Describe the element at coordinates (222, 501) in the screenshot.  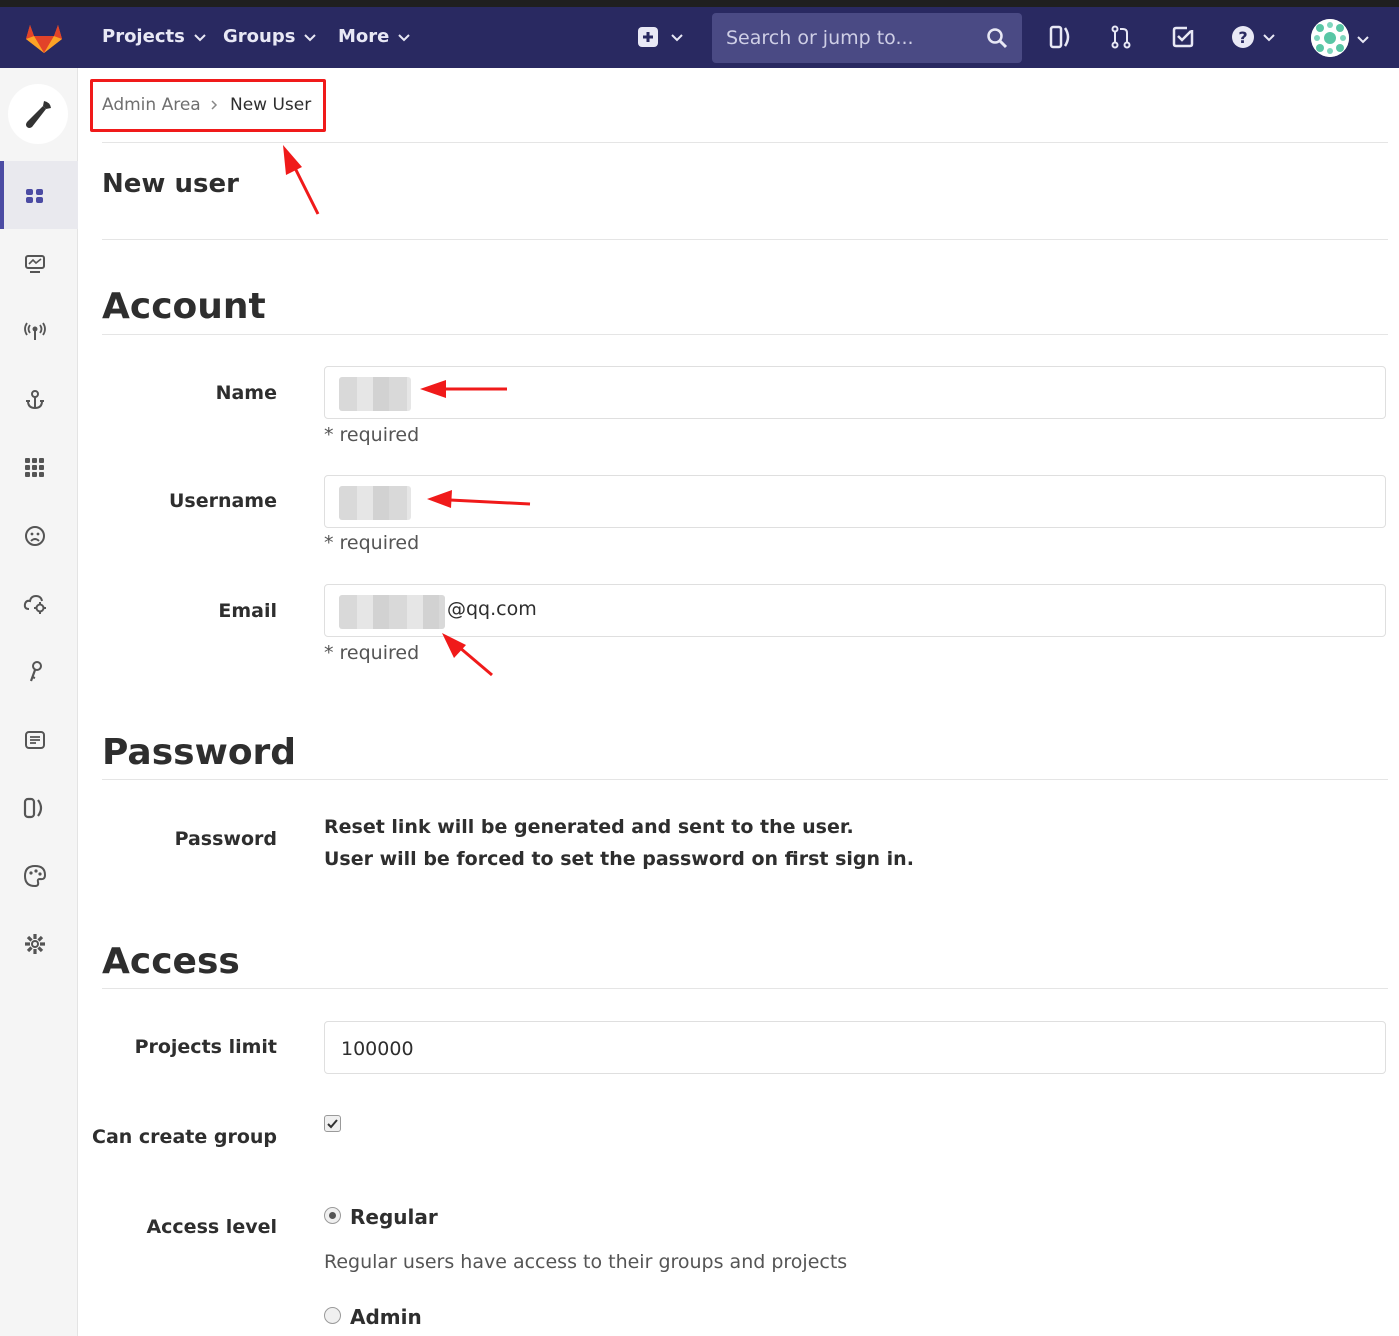
I see `username-label: Username` at that location.